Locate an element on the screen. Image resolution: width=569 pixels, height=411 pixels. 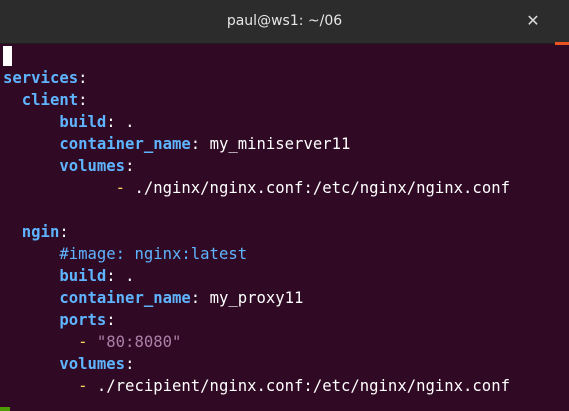
yaml-line-ngin-container: container_name: my_proxy11 is located at coordinates (181, 298).